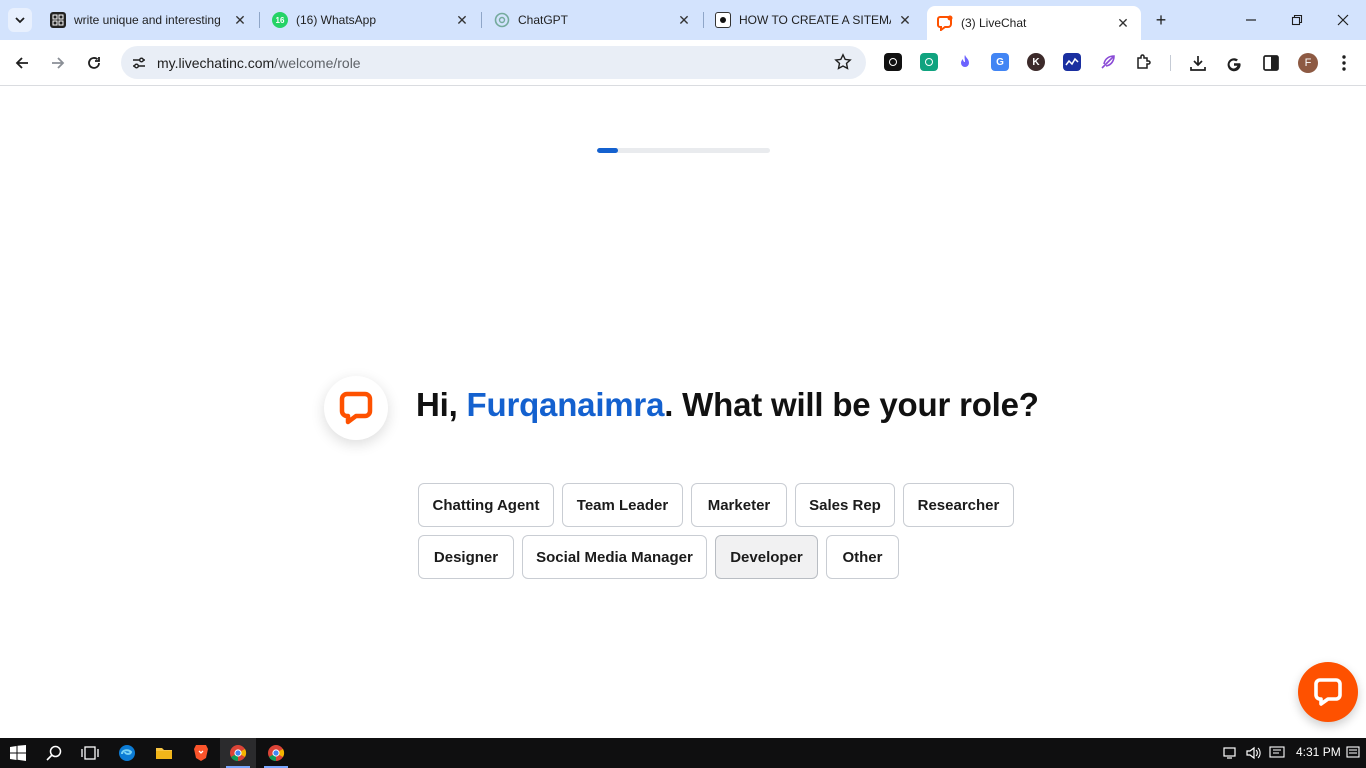  I want to click on role-sales-rep-button: Sales Rep, so click(845, 505).